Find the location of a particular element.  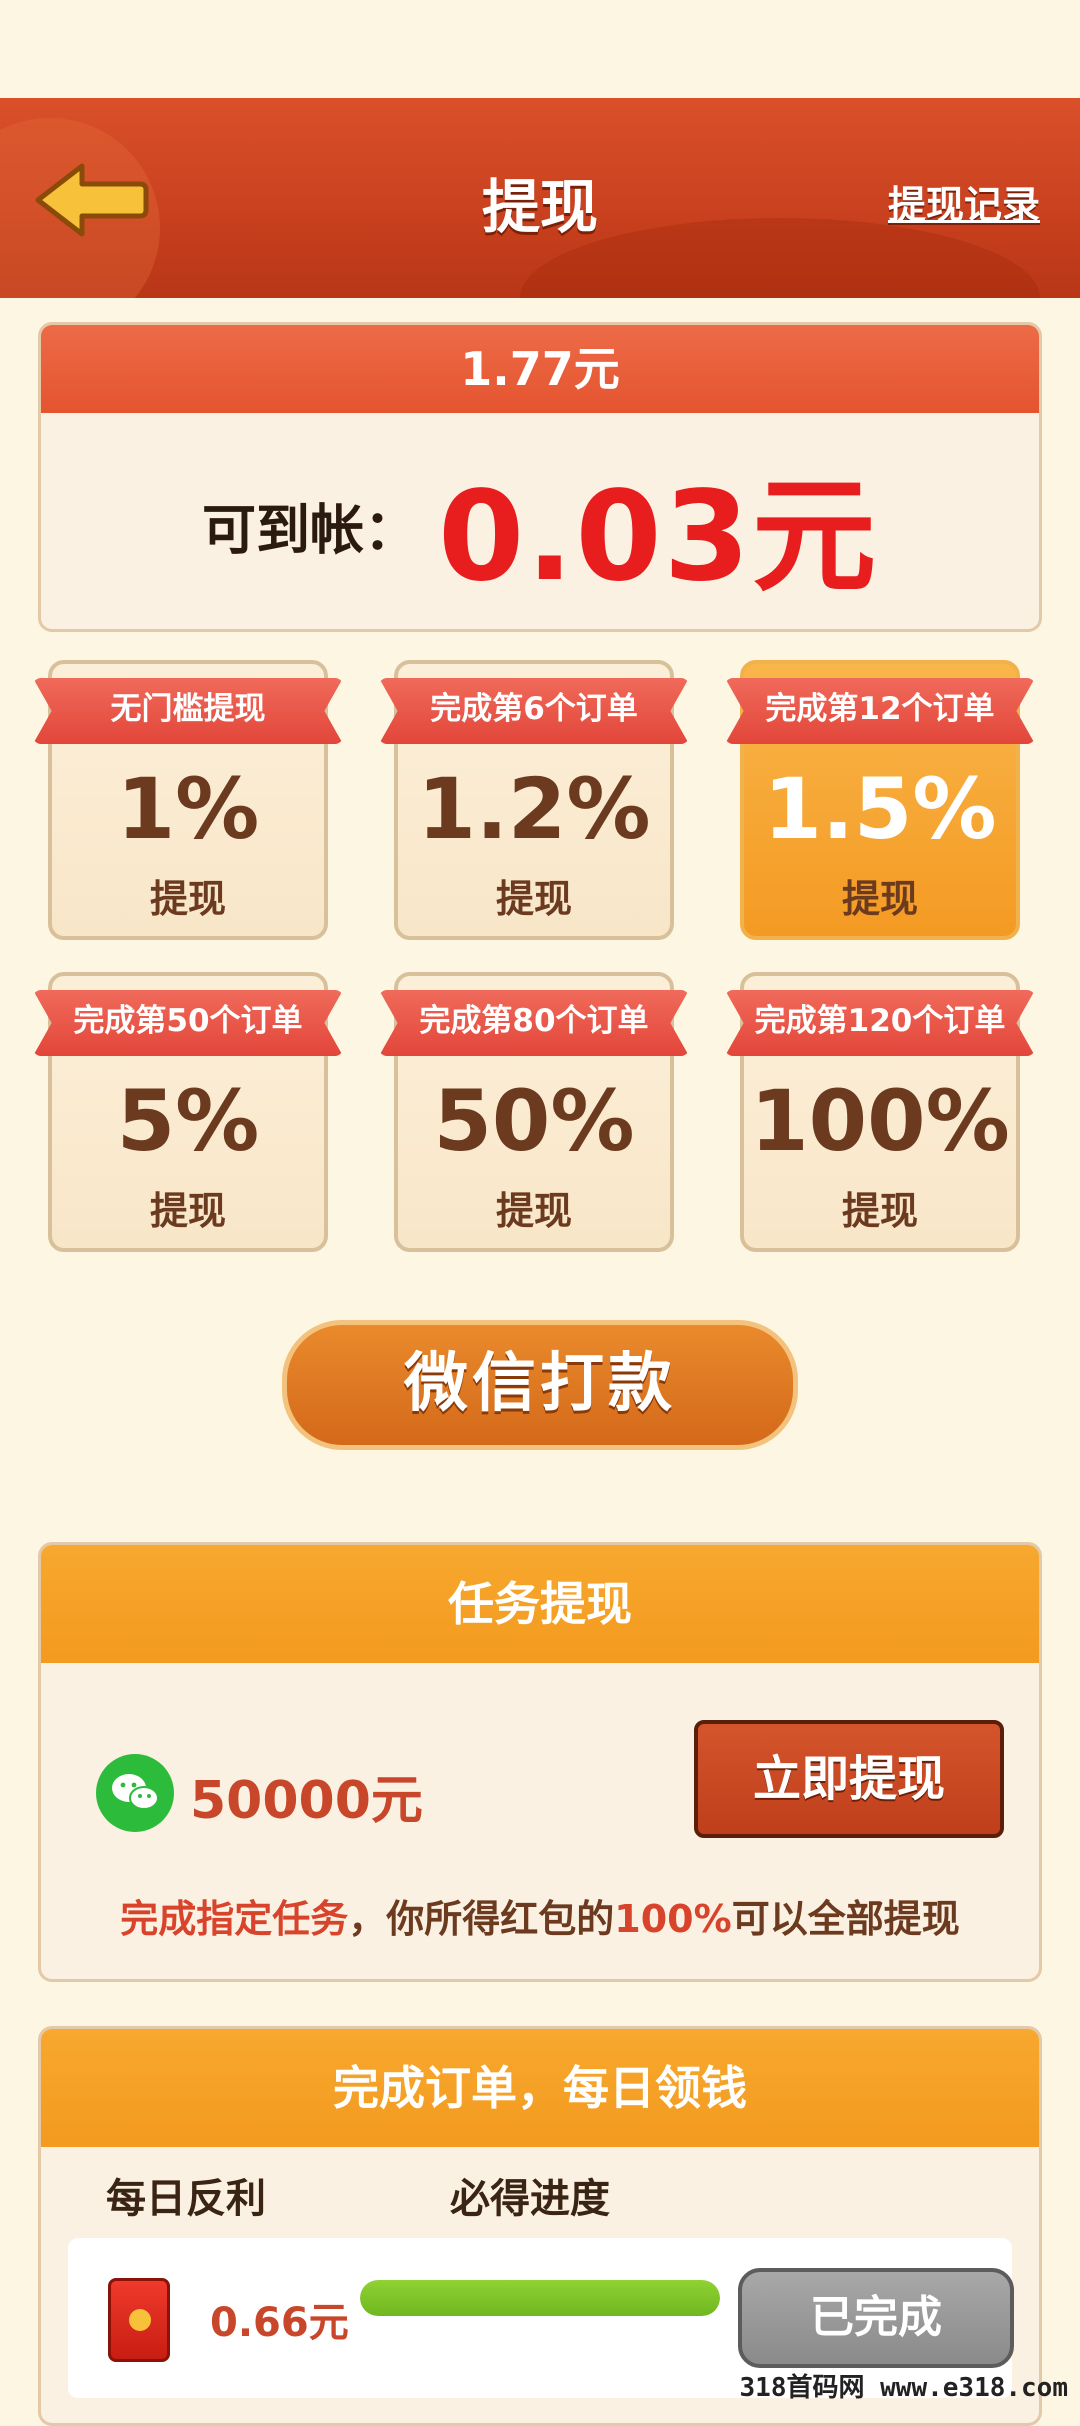

task-desc-text: ，你所得红包的 is located at coordinates (481, 1919).